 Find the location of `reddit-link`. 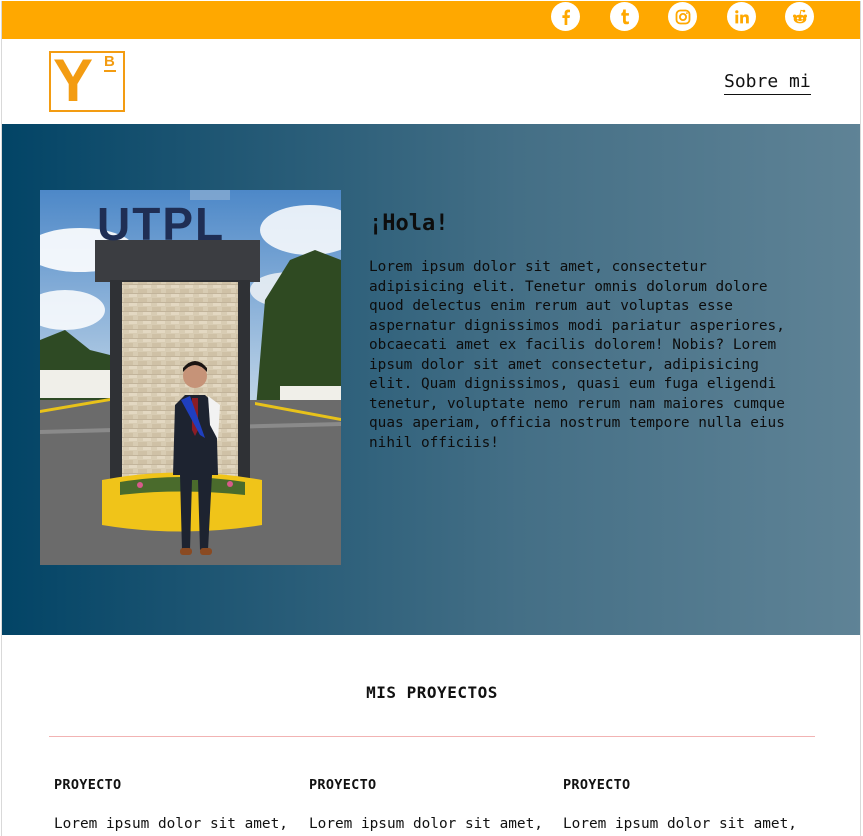

reddit-link is located at coordinates (799, 16).